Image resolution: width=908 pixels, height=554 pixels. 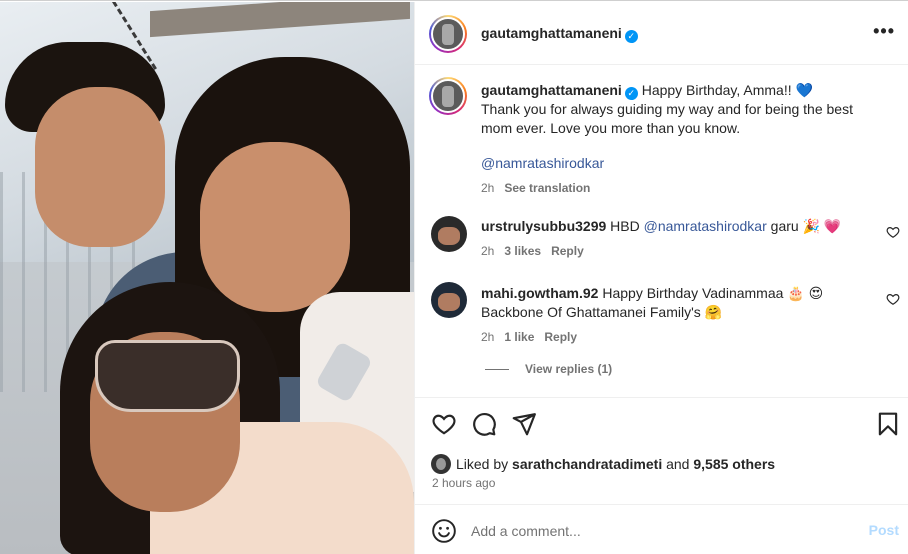 What do you see at coordinates (463, 483) in the screenshot?
I see `post-timestamp: 2 hours ago` at bounding box center [463, 483].